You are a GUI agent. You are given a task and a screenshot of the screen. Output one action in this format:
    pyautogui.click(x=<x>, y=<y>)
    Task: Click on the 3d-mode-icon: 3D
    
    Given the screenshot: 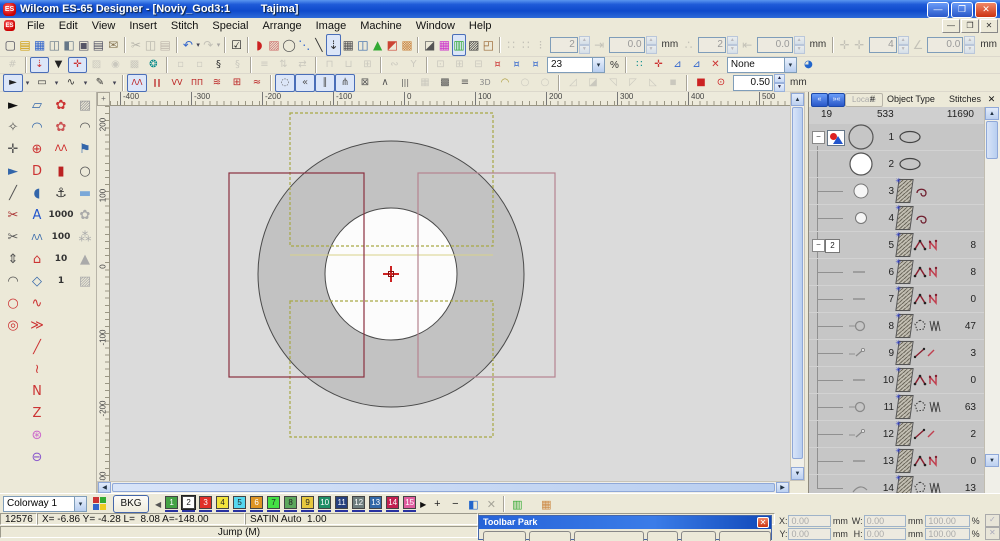 What is the action you would take?
    pyautogui.click(x=485, y=83)
    